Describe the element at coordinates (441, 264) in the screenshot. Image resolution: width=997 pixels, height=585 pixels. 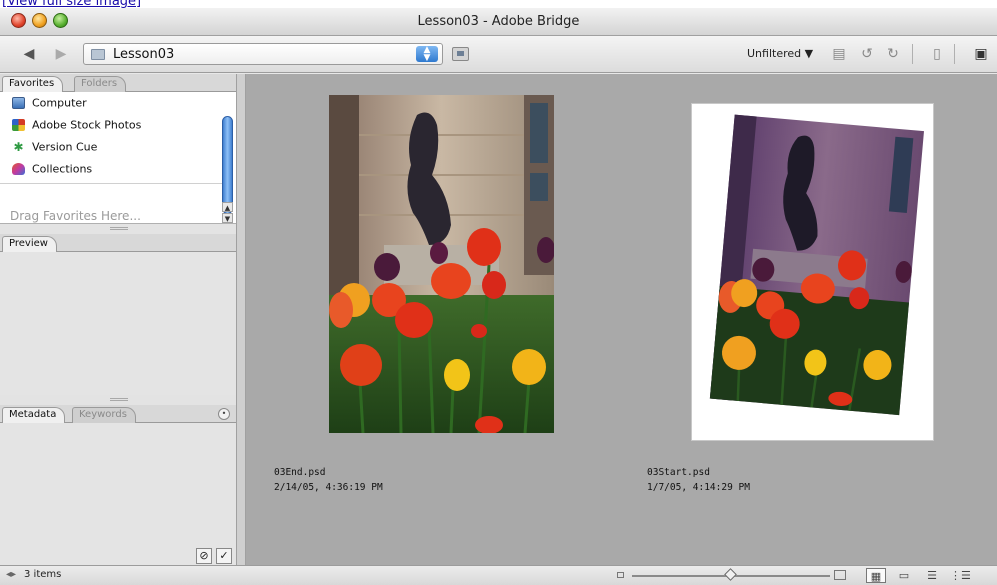
I see `thumbnail-03end` at that location.